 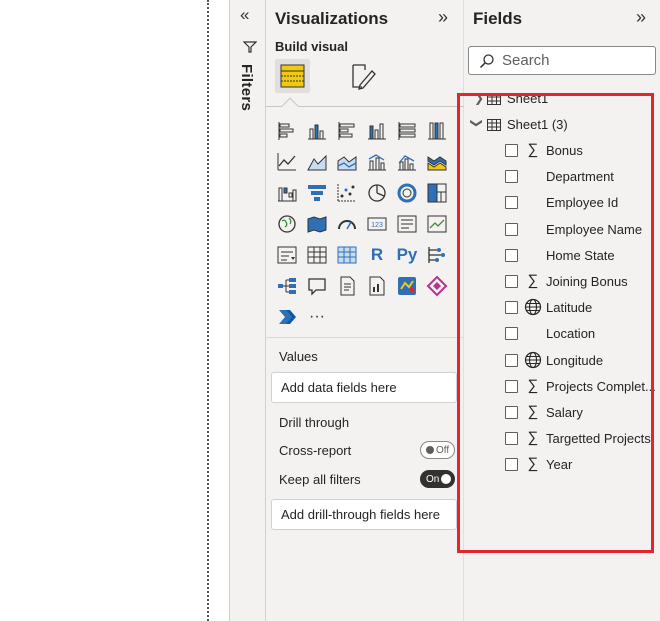 I want to click on expand-fields-icon: », so click(x=641, y=17).